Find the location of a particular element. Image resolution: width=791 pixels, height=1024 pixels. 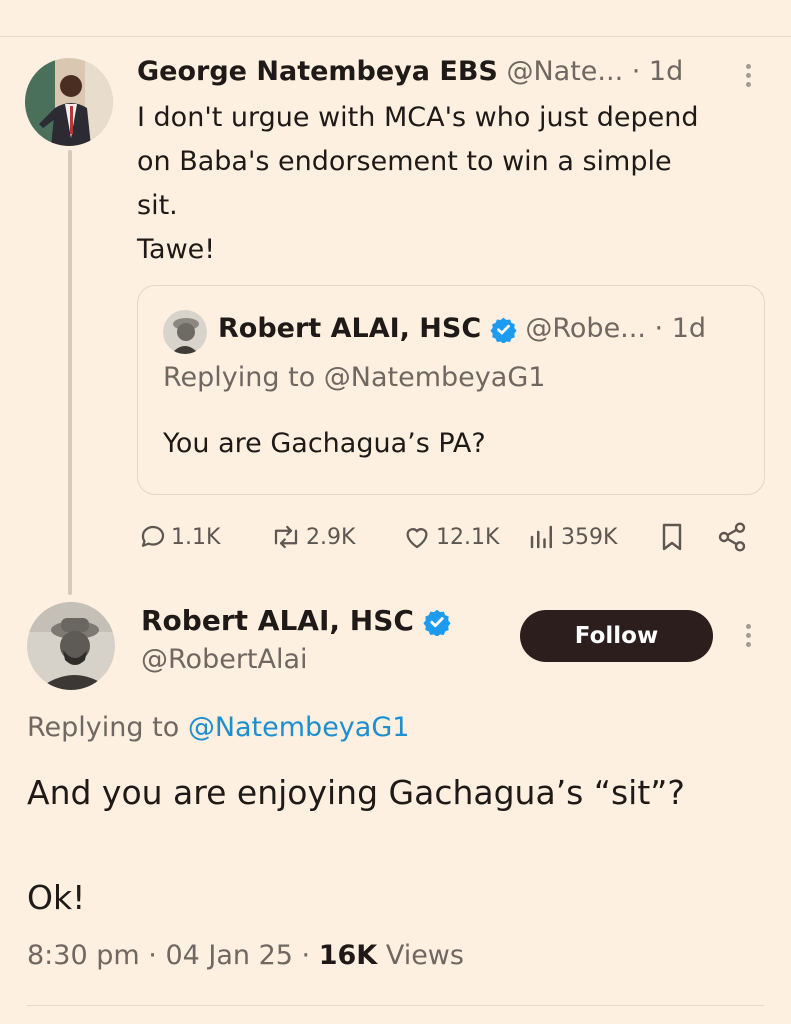

bookmark-icon is located at coordinates (672, 537).